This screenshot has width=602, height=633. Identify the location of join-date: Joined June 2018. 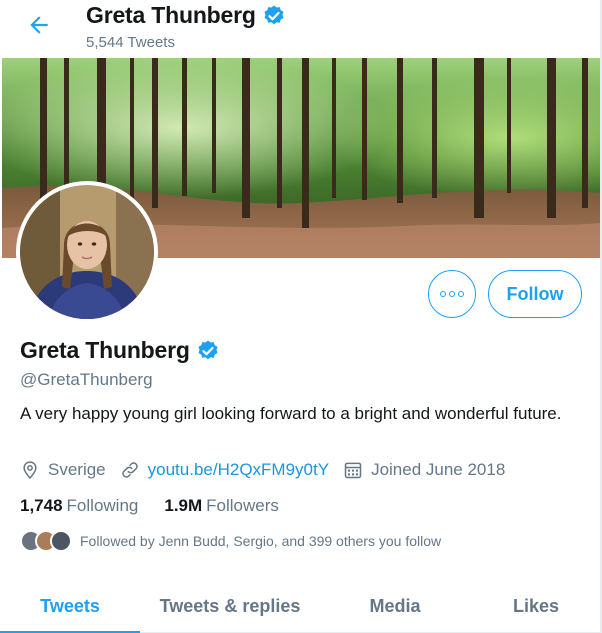
(424, 470).